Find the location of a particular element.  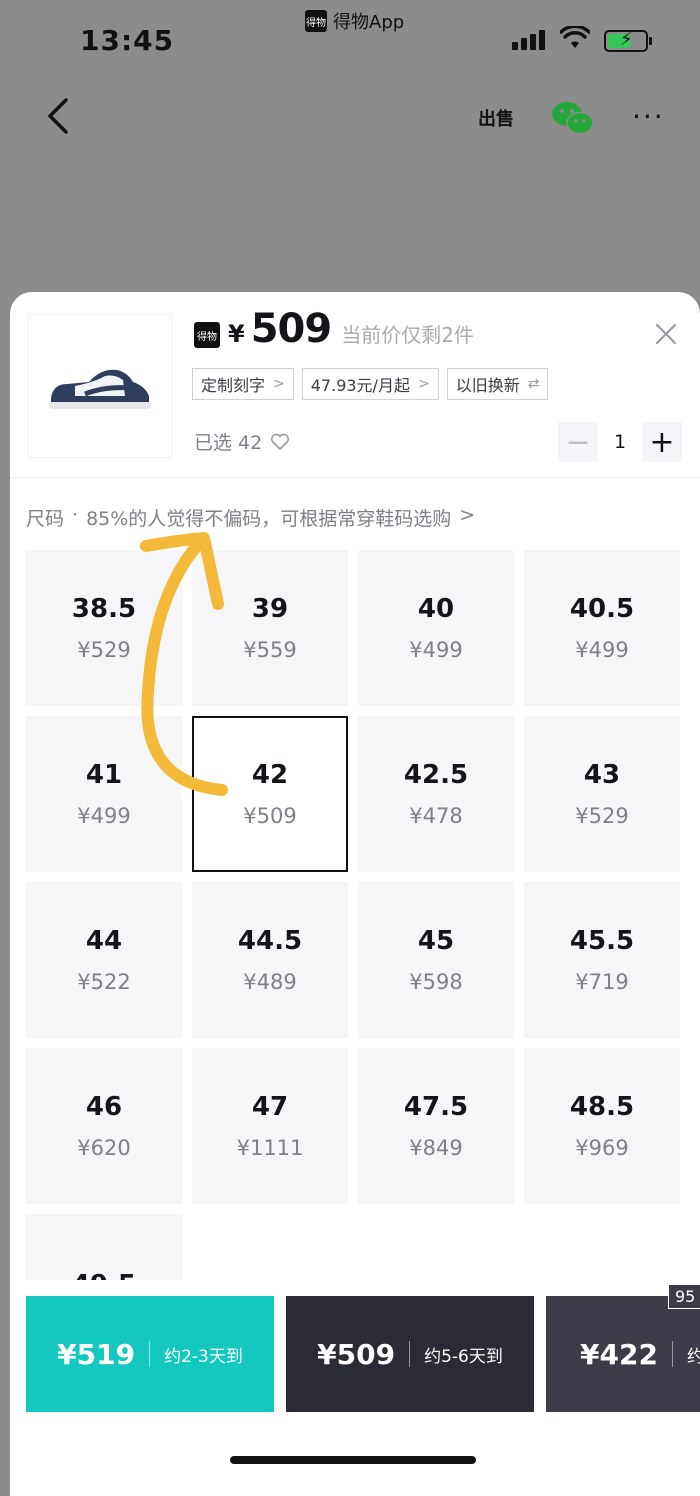

back-to-app-link: 得物 得物App is located at coordinates (354, 21).